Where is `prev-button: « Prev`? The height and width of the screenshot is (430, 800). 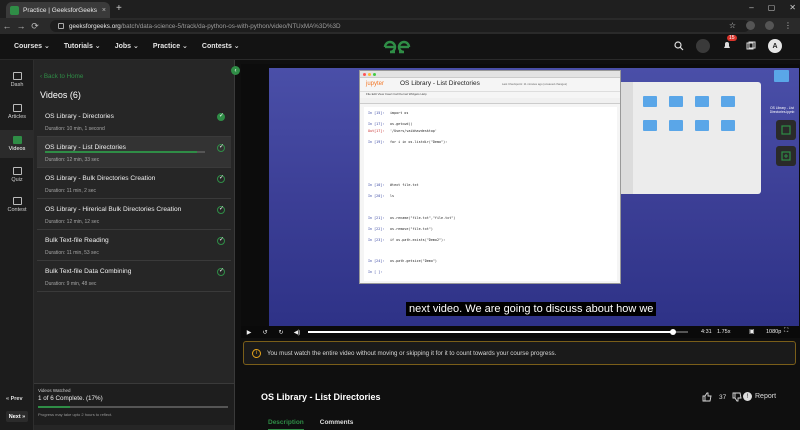
prev-button: « Prev is located at coordinates (14, 399).